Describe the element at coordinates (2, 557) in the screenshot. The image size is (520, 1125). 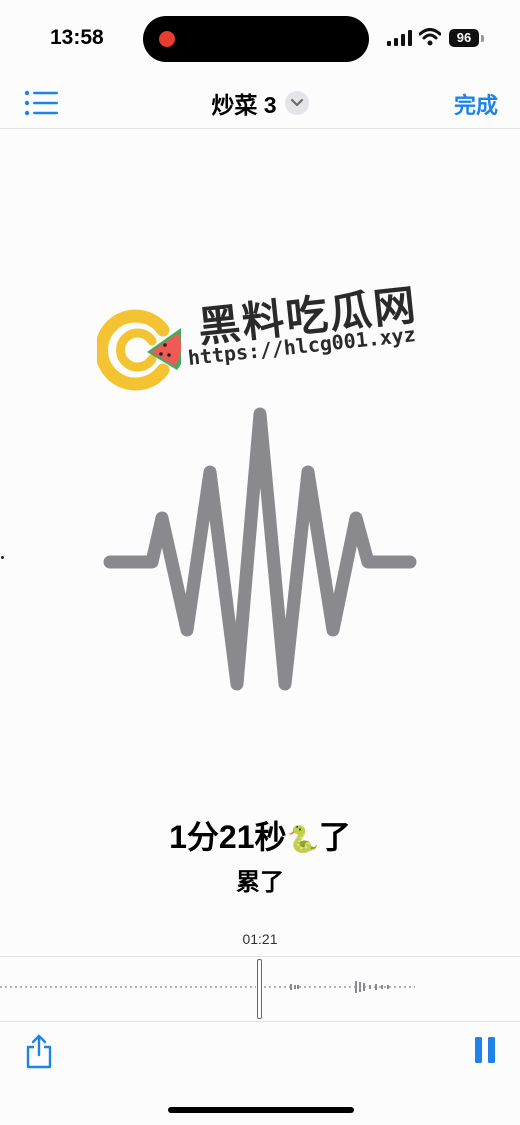
I see `edge-dot` at that location.